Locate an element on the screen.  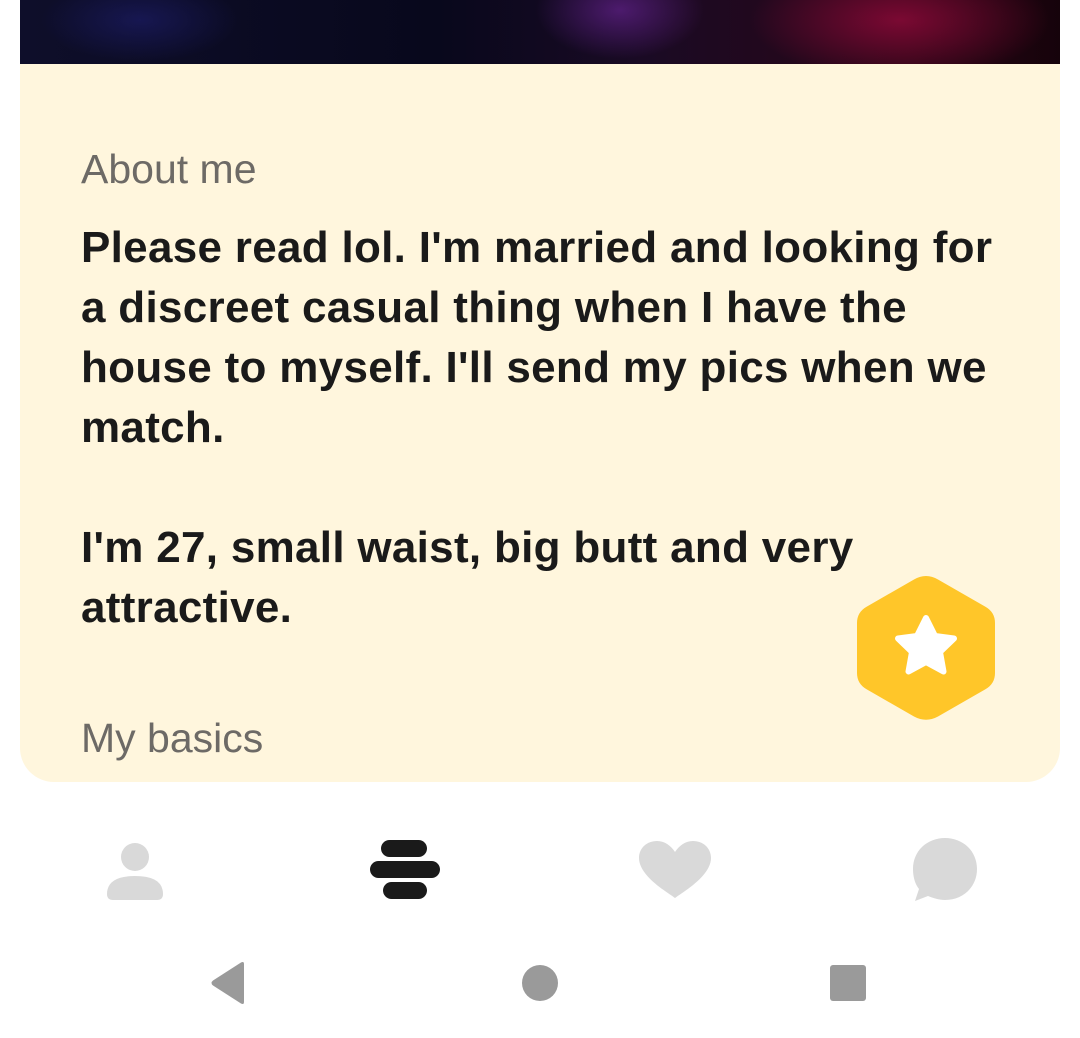
system-home-button is located at coordinates (540, 983).